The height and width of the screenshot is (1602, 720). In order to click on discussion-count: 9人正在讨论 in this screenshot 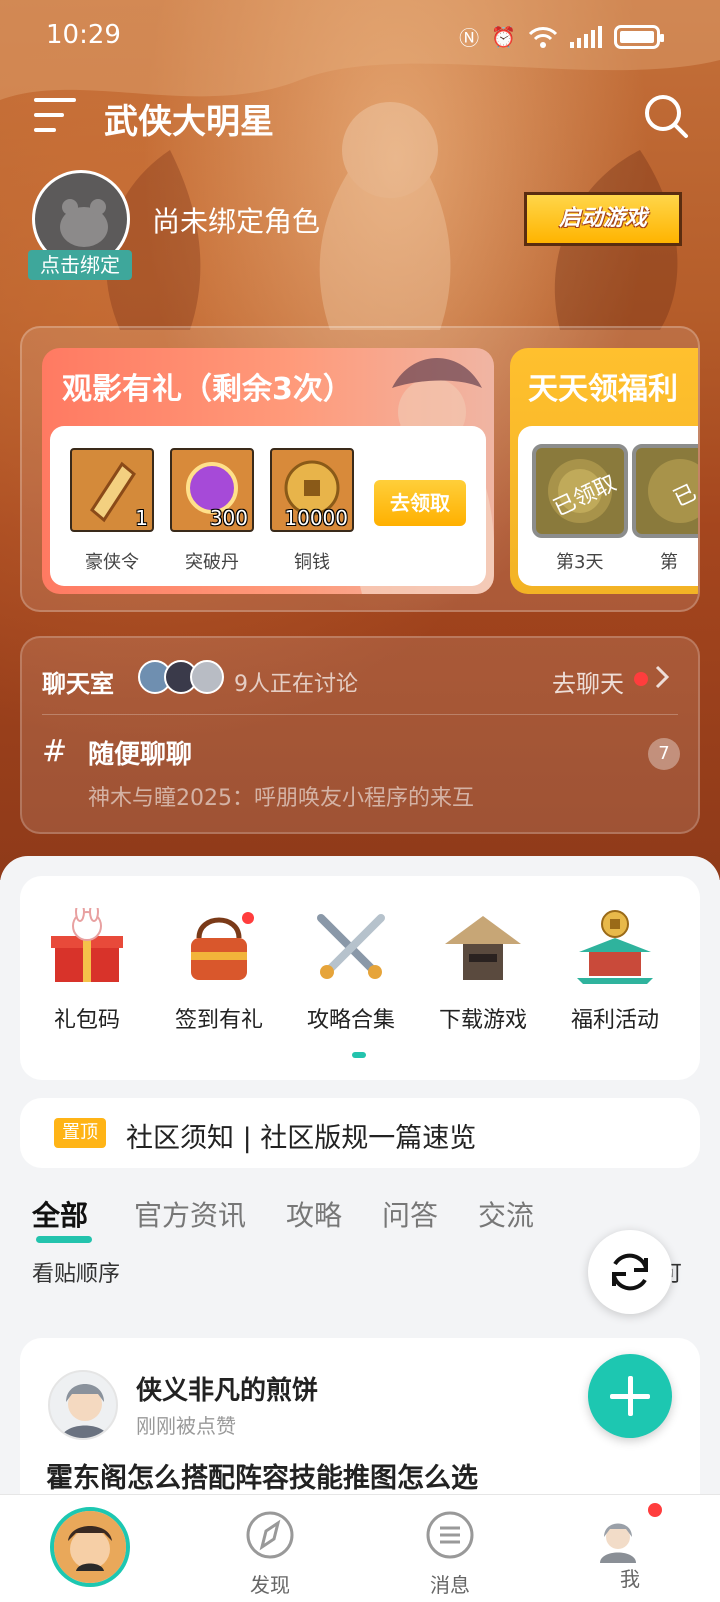, I will do `click(296, 684)`.